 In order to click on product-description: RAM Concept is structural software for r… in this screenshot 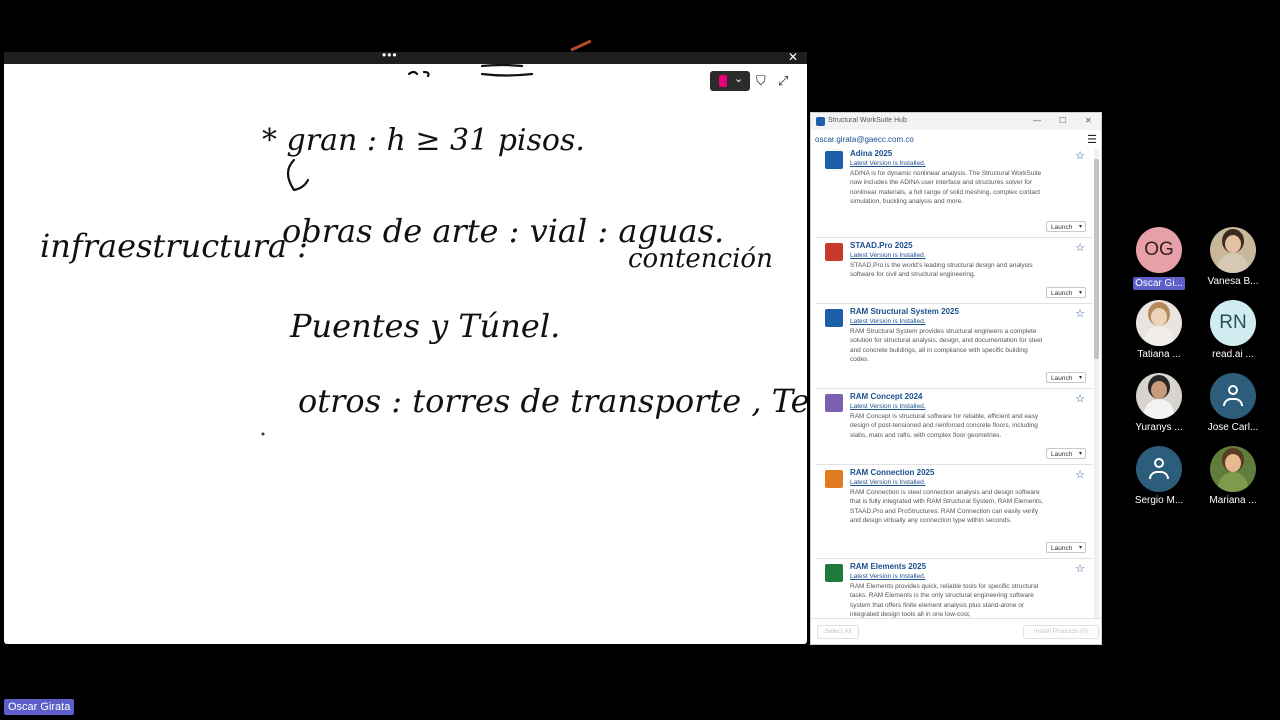, I will do `click(944, 426)`.